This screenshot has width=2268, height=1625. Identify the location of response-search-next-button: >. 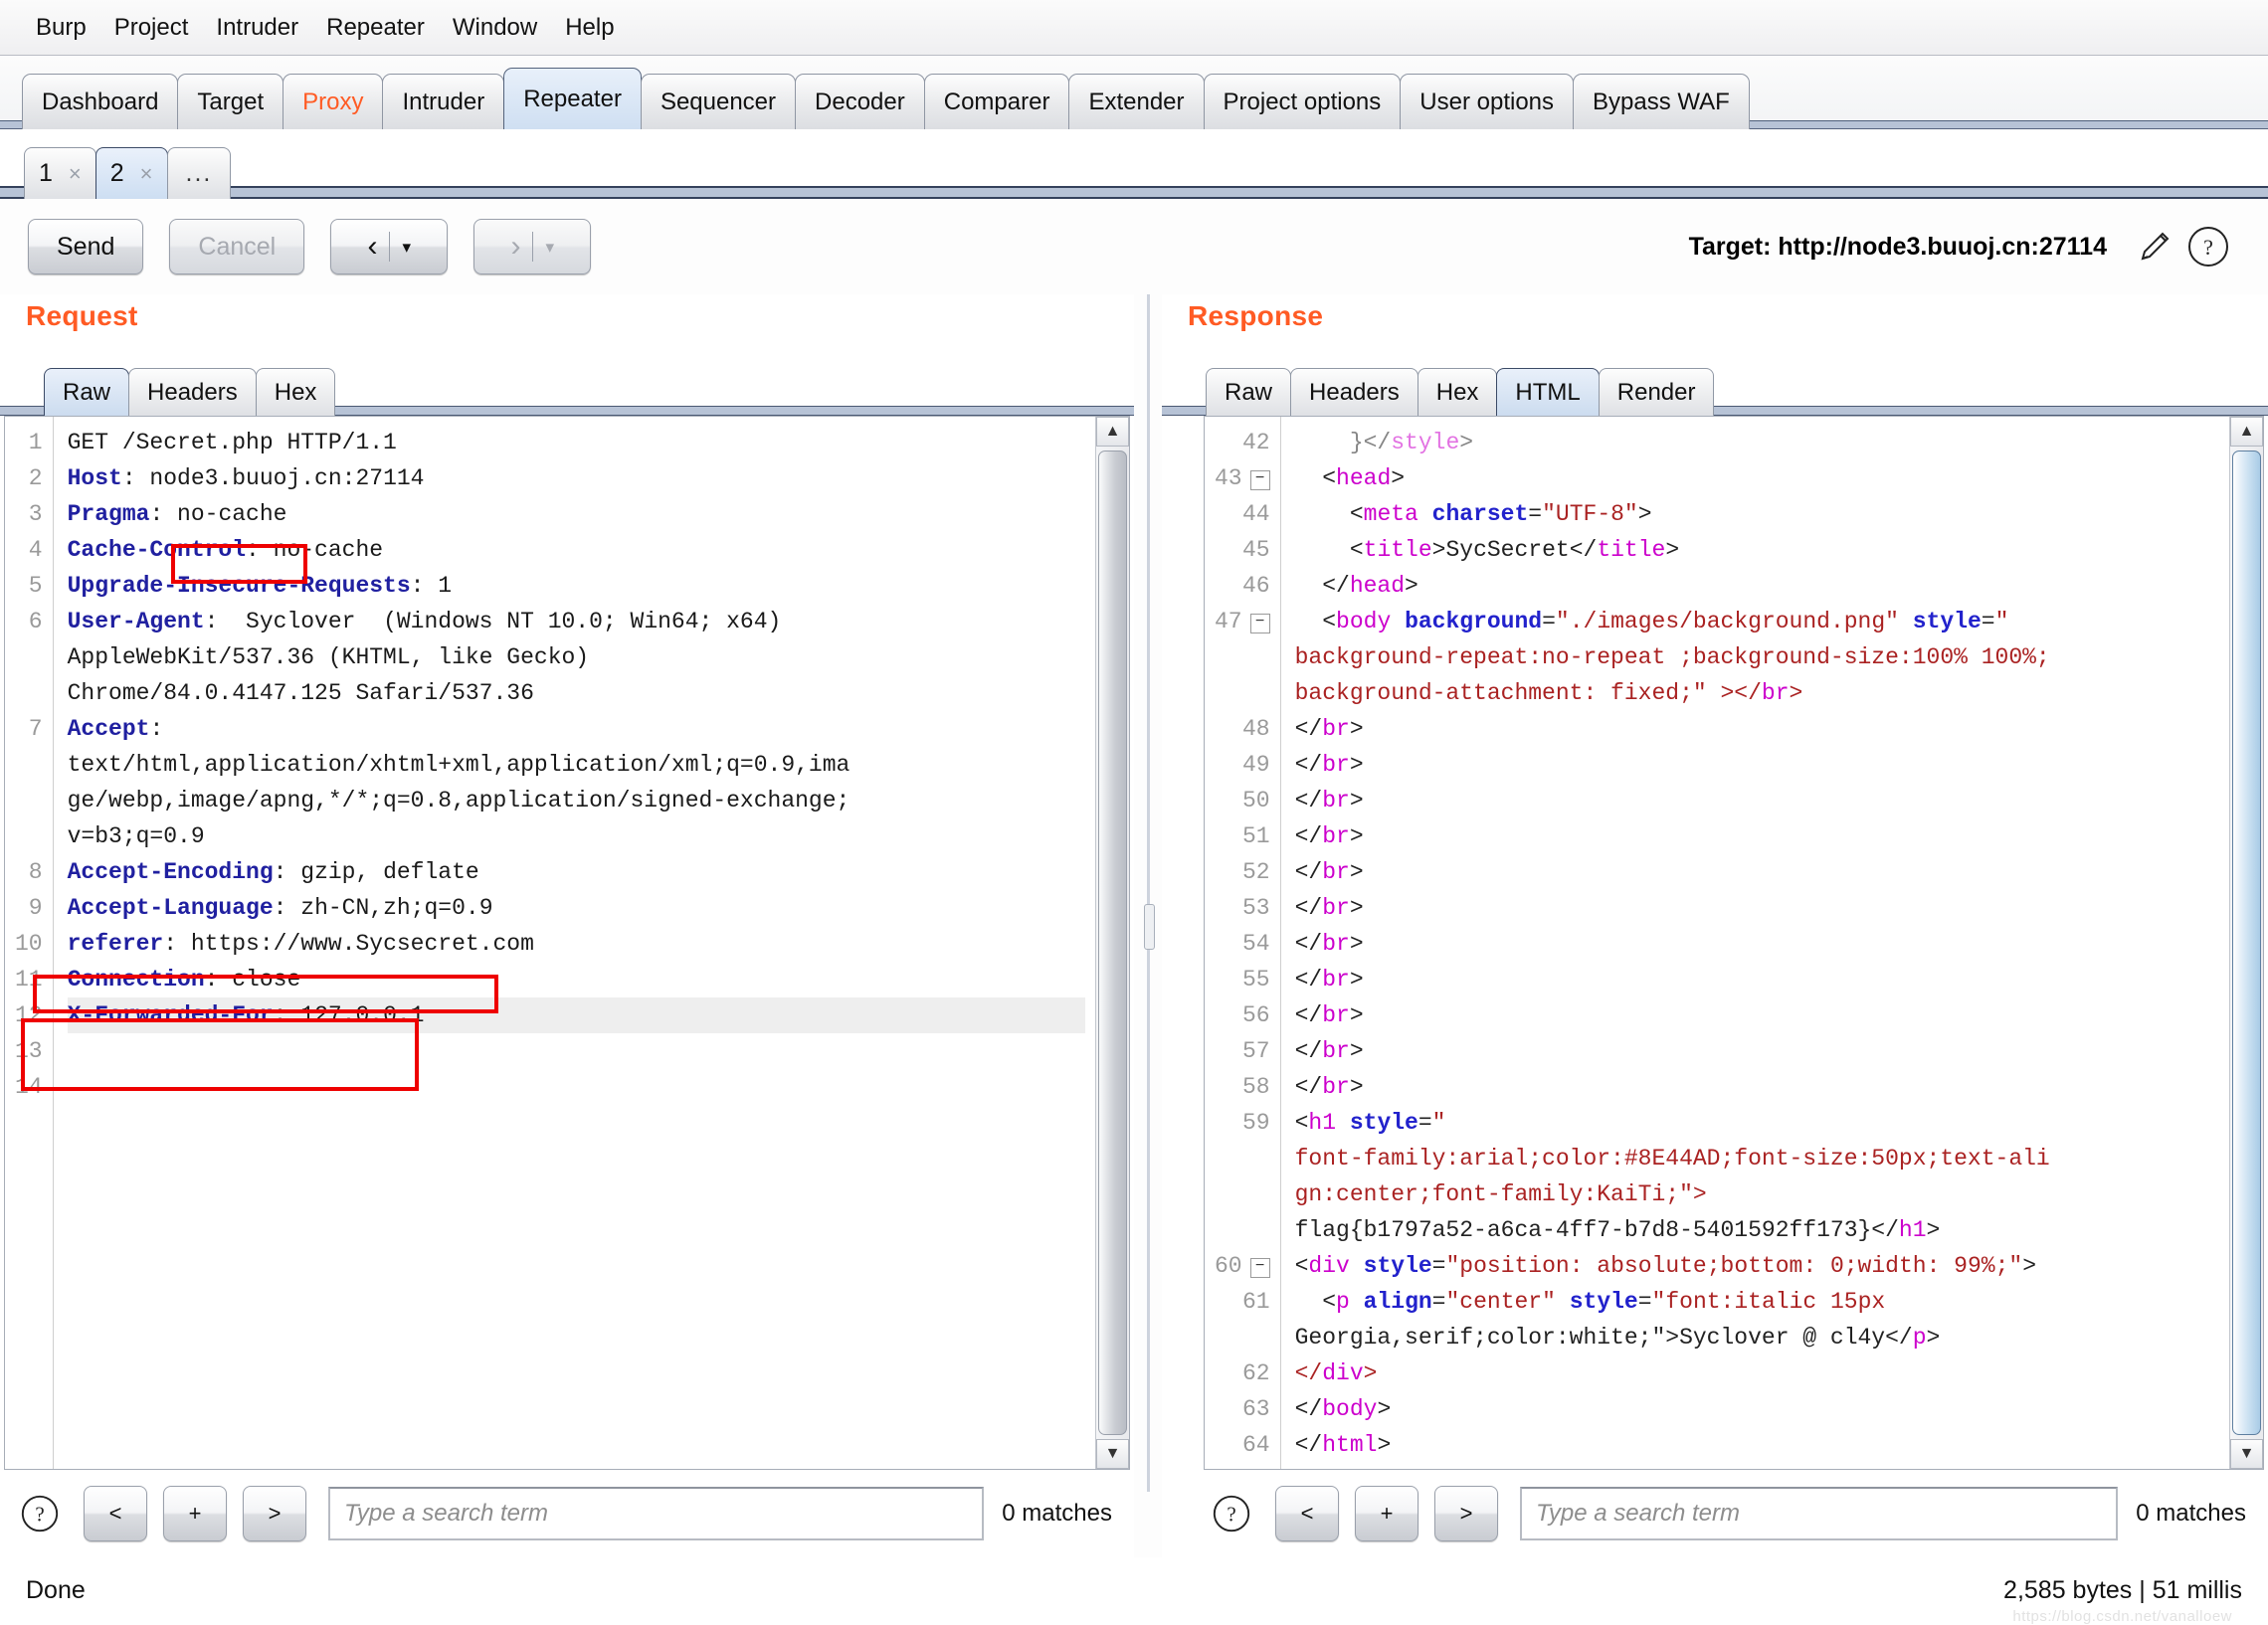
(1466, 1513).